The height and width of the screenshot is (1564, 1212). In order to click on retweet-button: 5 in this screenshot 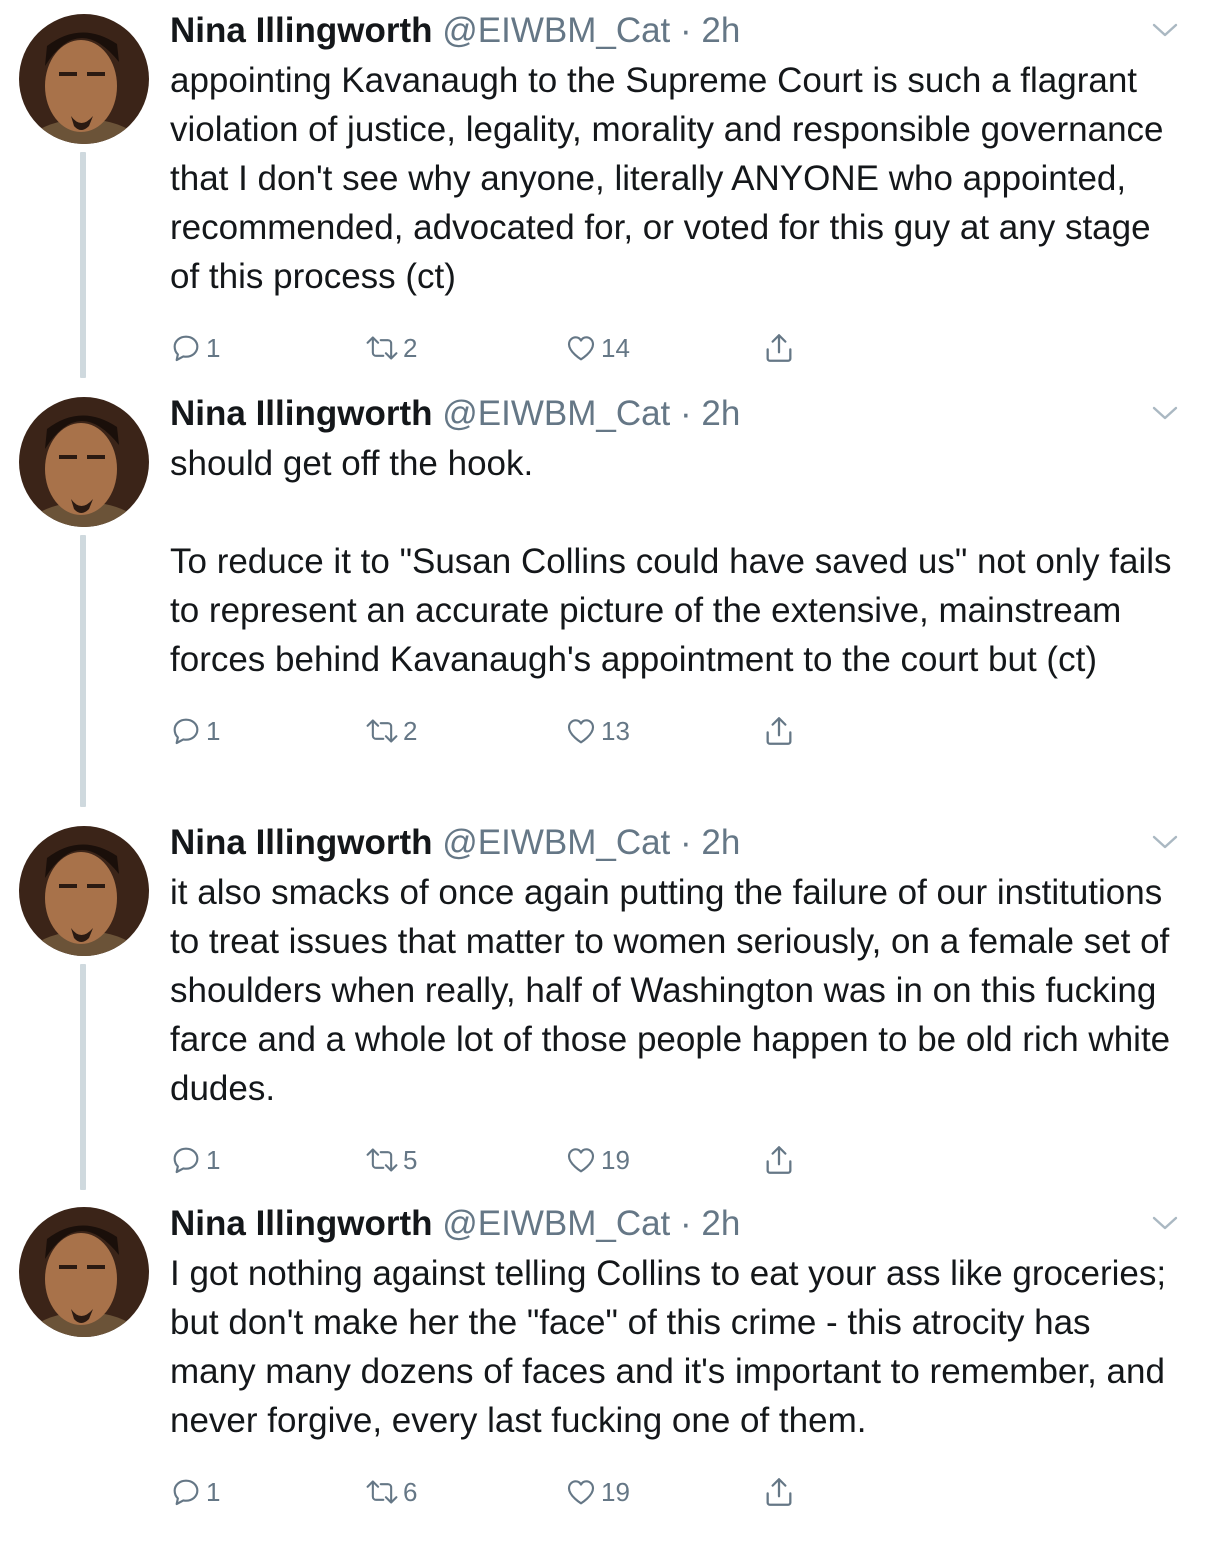, I will do `click(391, 1160)`.